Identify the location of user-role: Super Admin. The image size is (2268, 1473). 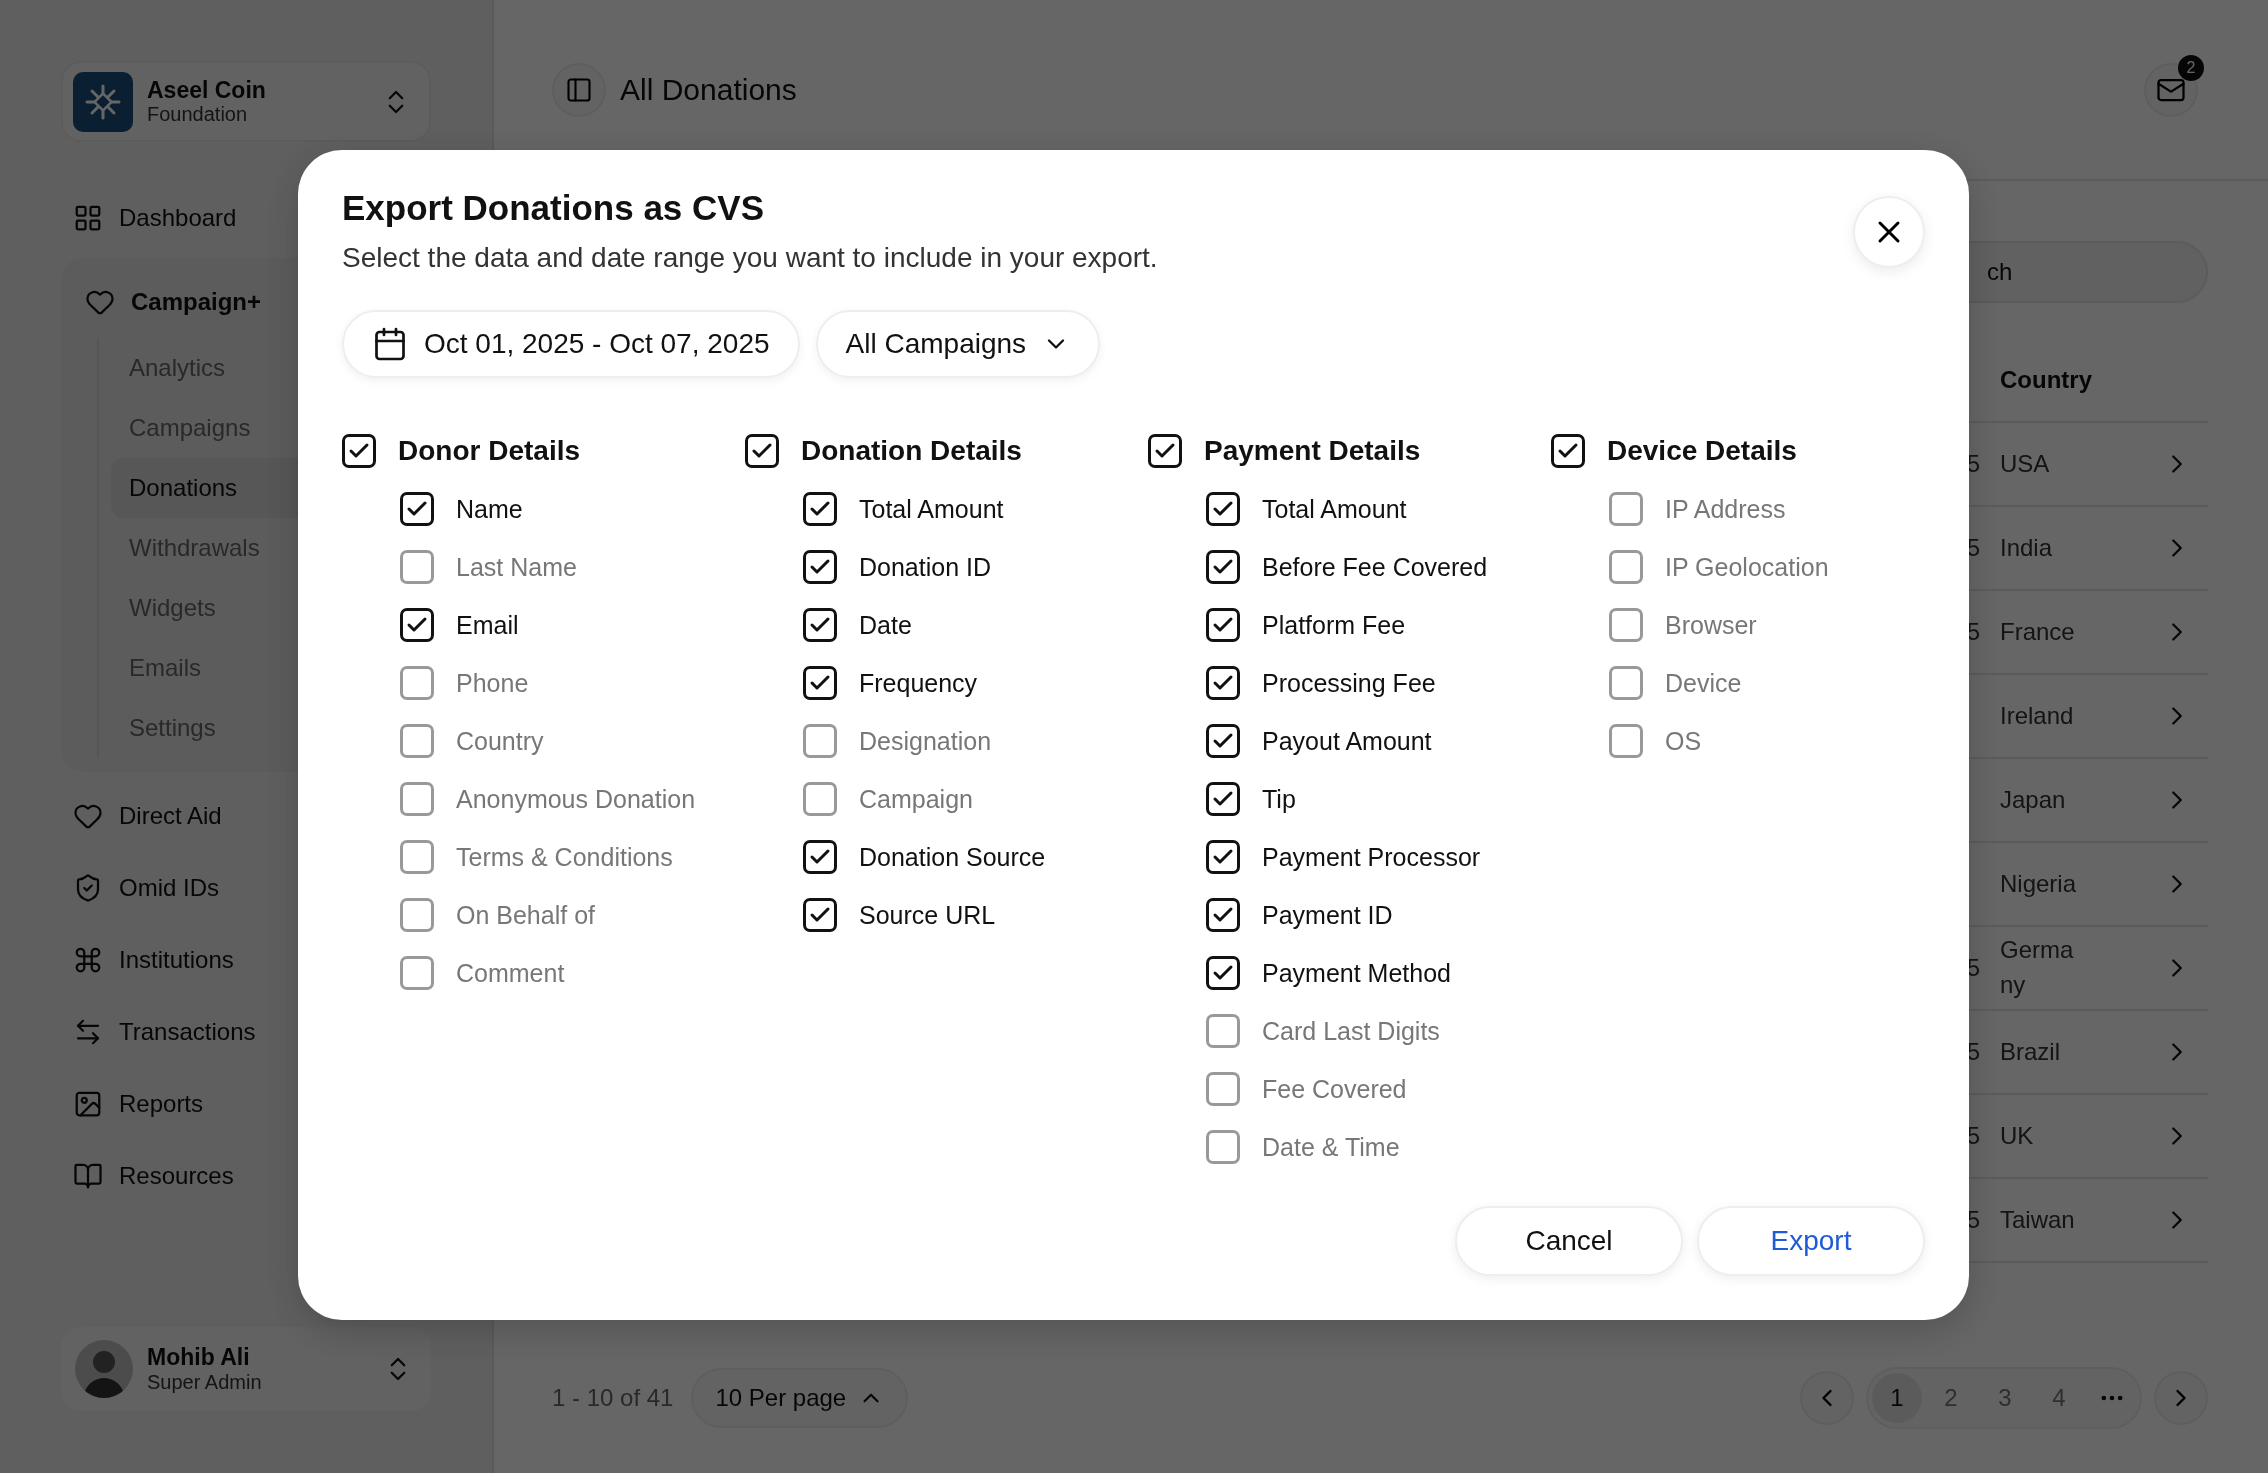
(205, 1382).